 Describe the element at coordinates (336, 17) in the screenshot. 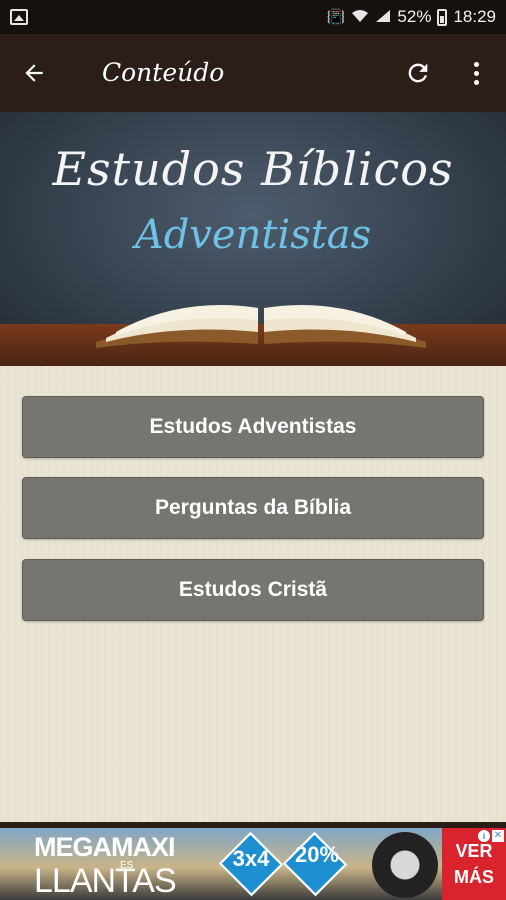

I see `vibrate-icon: 📳` at that location.